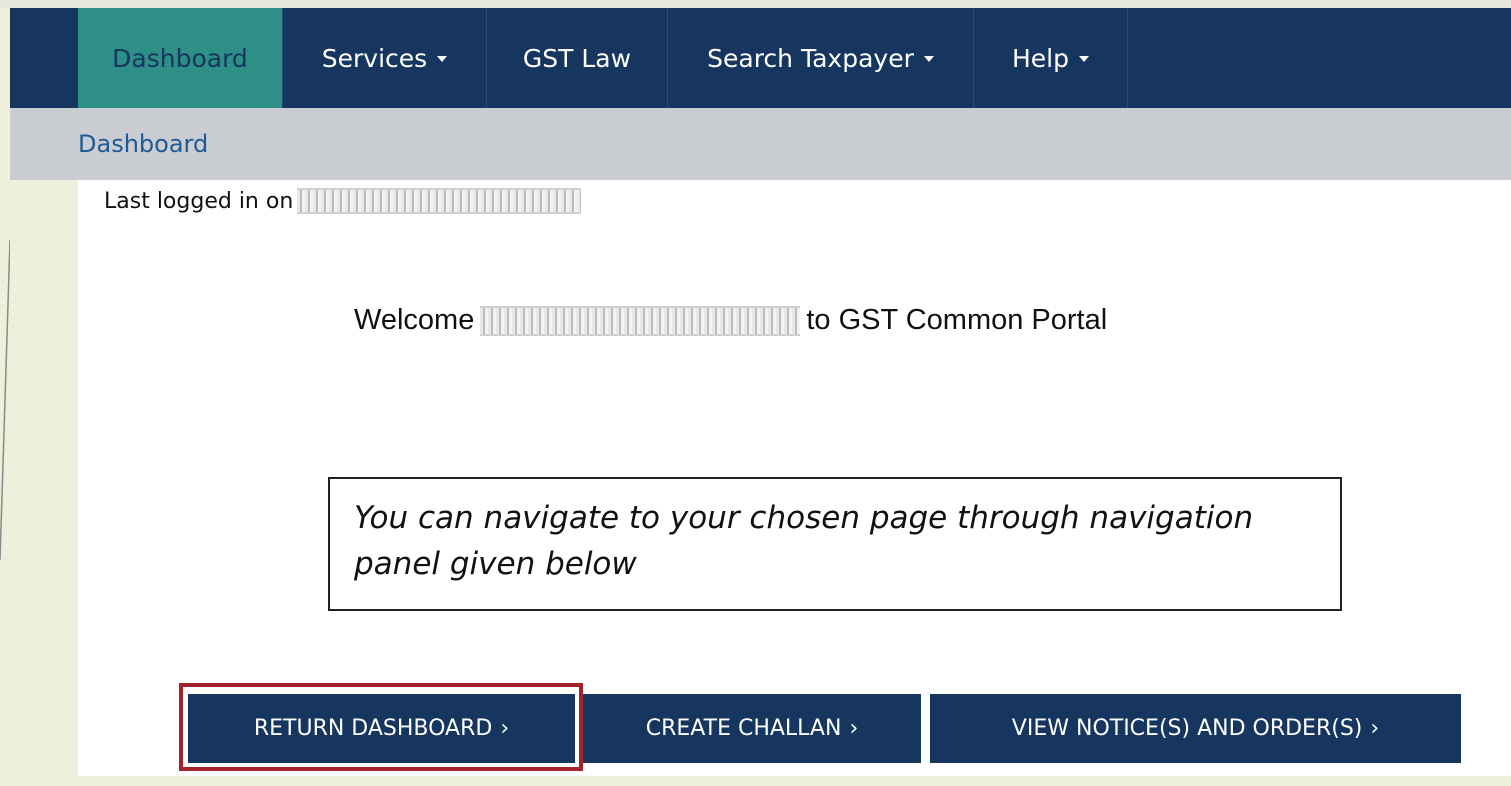  I want to click on create-challan-button: CREATE CHALLAN ›, so click(752, 728).